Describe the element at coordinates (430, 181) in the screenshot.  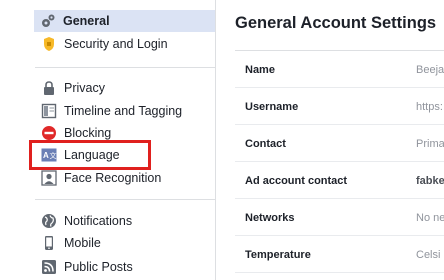
I see `row-value: fabke` at that location.